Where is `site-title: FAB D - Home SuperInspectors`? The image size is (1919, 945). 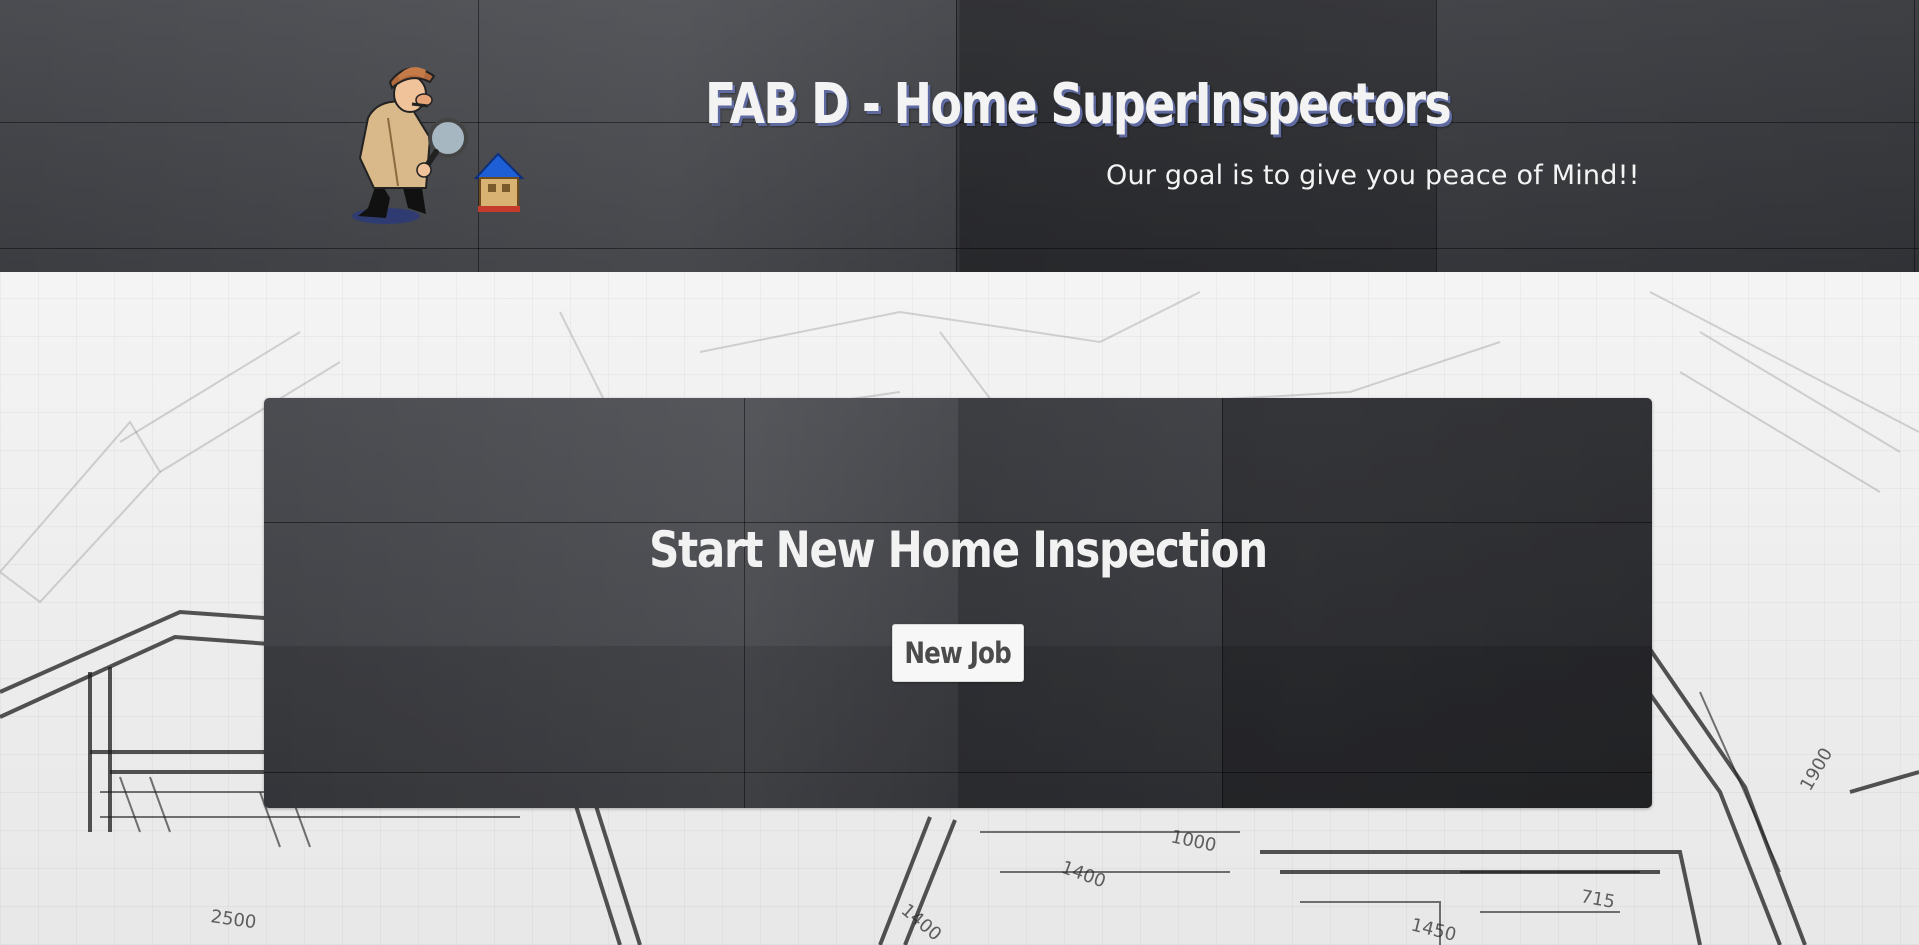 site-title: FAB D - Home SuperInspectors is located at coordinates (1078, 104).